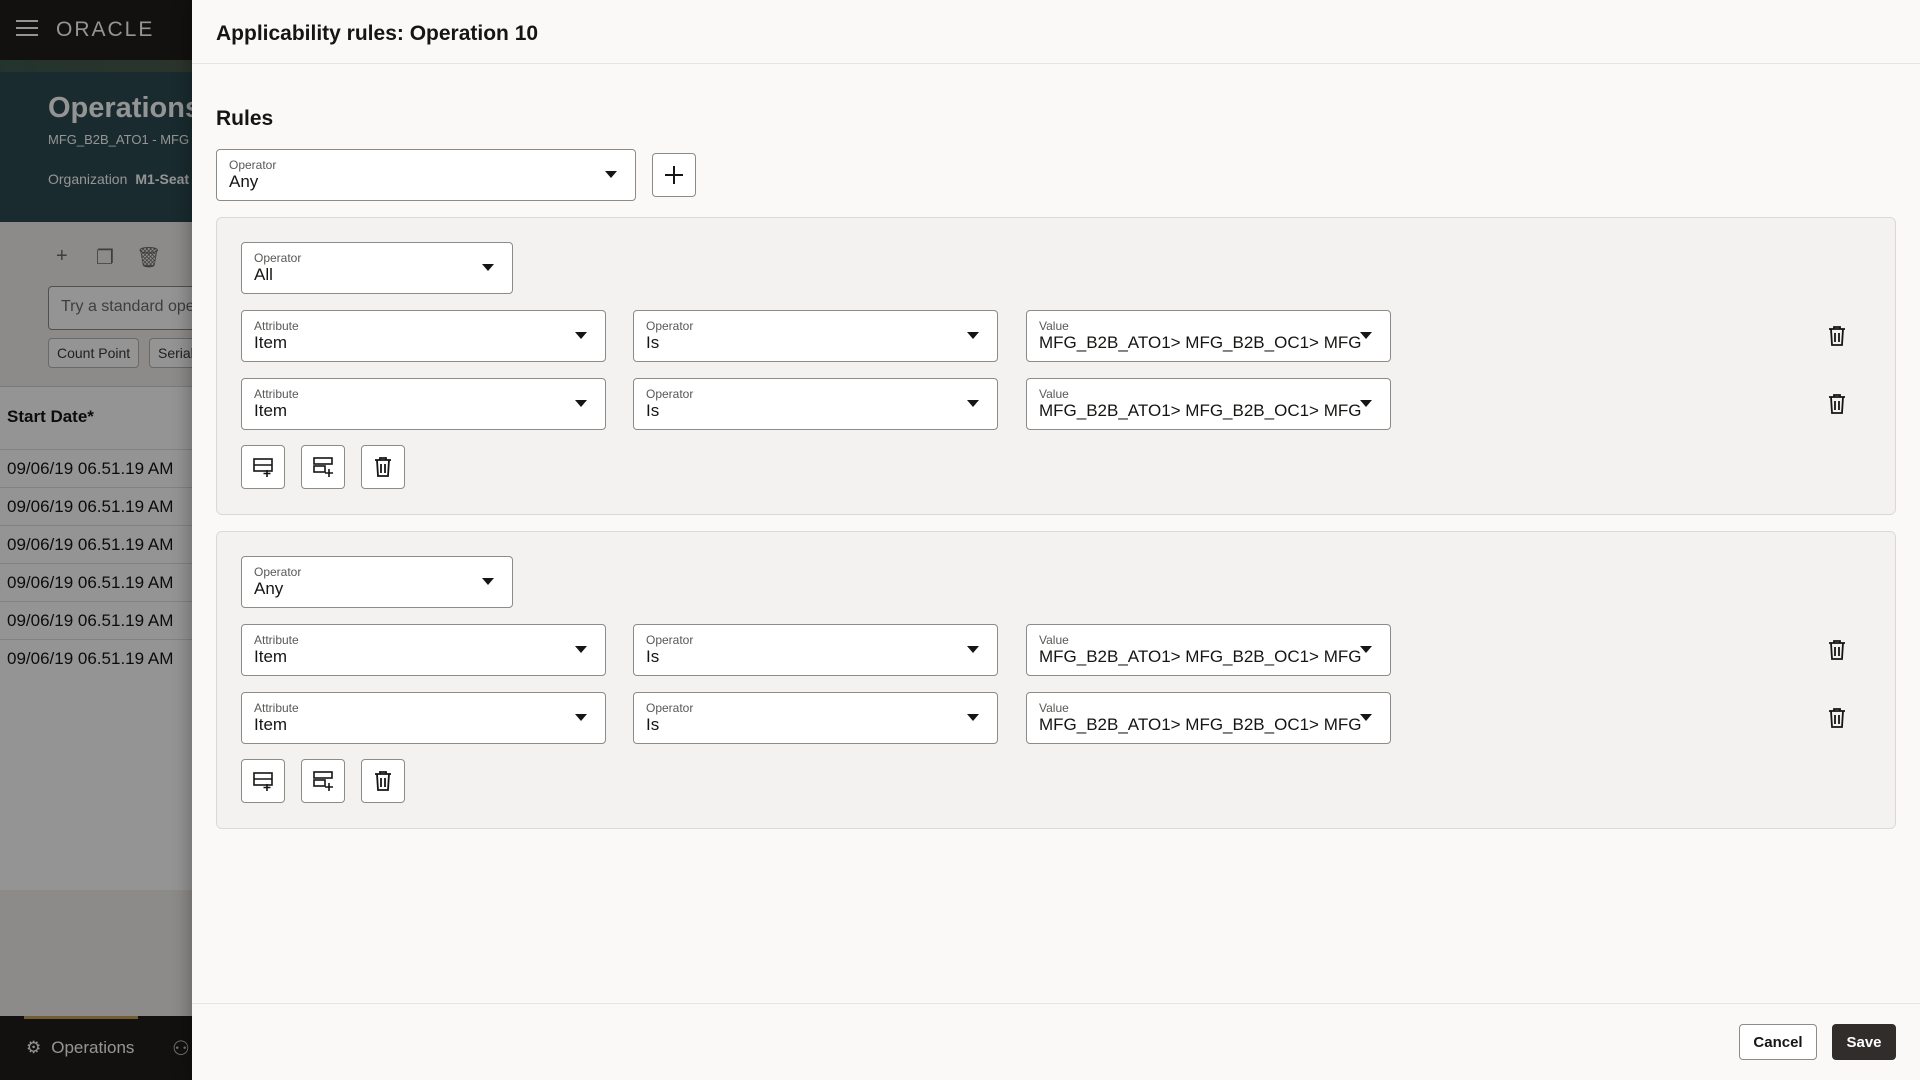 The width and height of the screenshot is (1920, 1080). What do you see at coordinates (263, 274) in the screenshot?
I see `field-value: All` at bounding box center [263, 274].